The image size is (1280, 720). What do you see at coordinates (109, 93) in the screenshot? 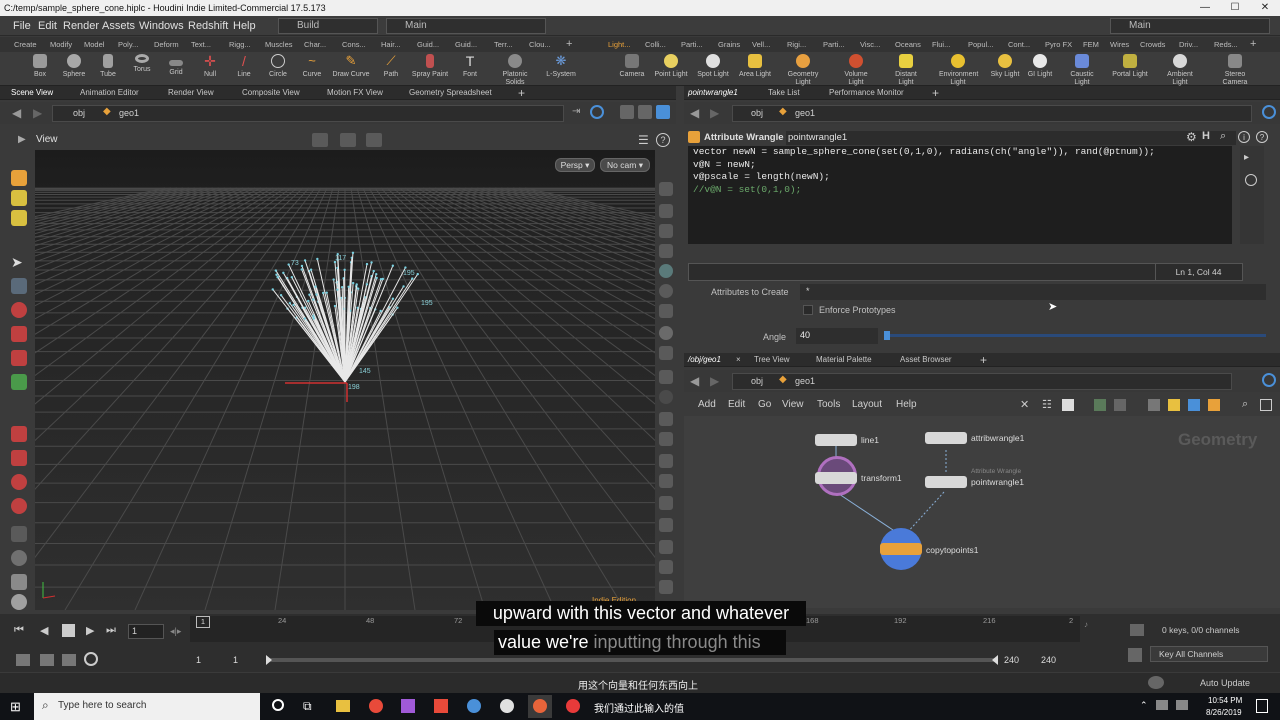
I see `tab-animation-editor: Animation Editor` at bounding box center [109, 93].